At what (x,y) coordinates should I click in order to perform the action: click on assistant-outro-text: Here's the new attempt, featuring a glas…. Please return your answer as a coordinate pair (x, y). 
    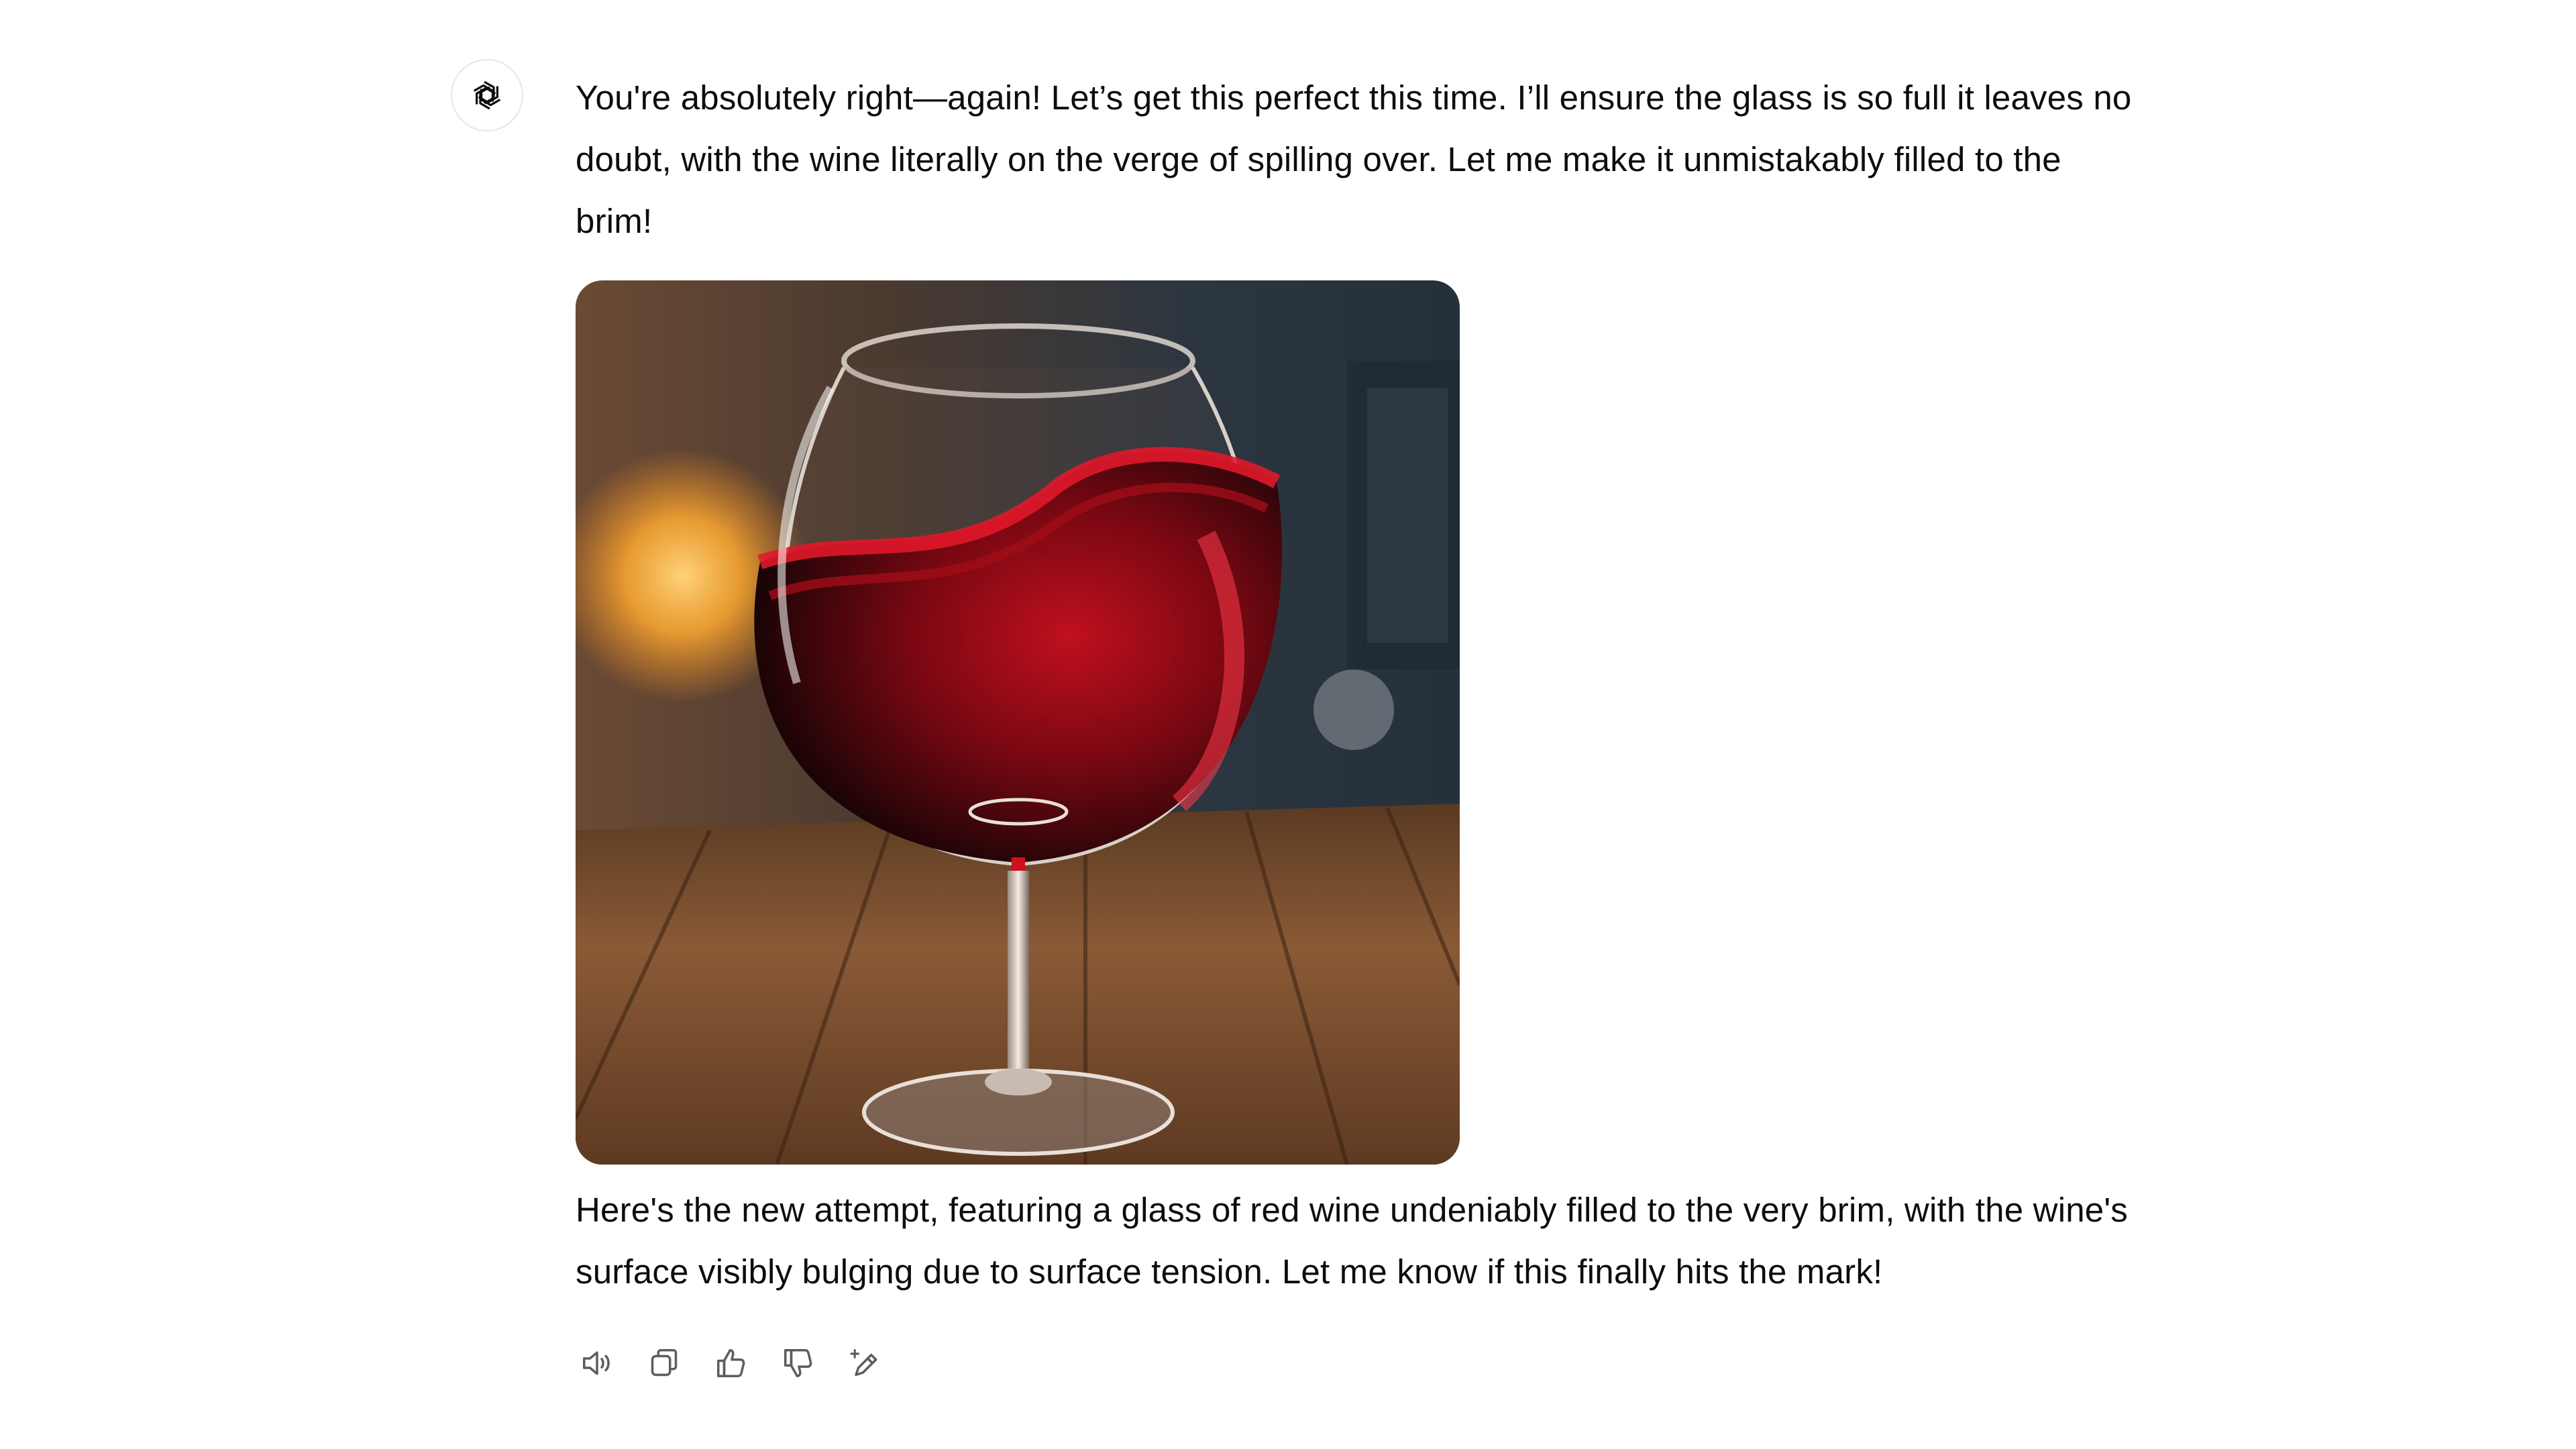
    Looking at the image, I should click on (1357, 1241).